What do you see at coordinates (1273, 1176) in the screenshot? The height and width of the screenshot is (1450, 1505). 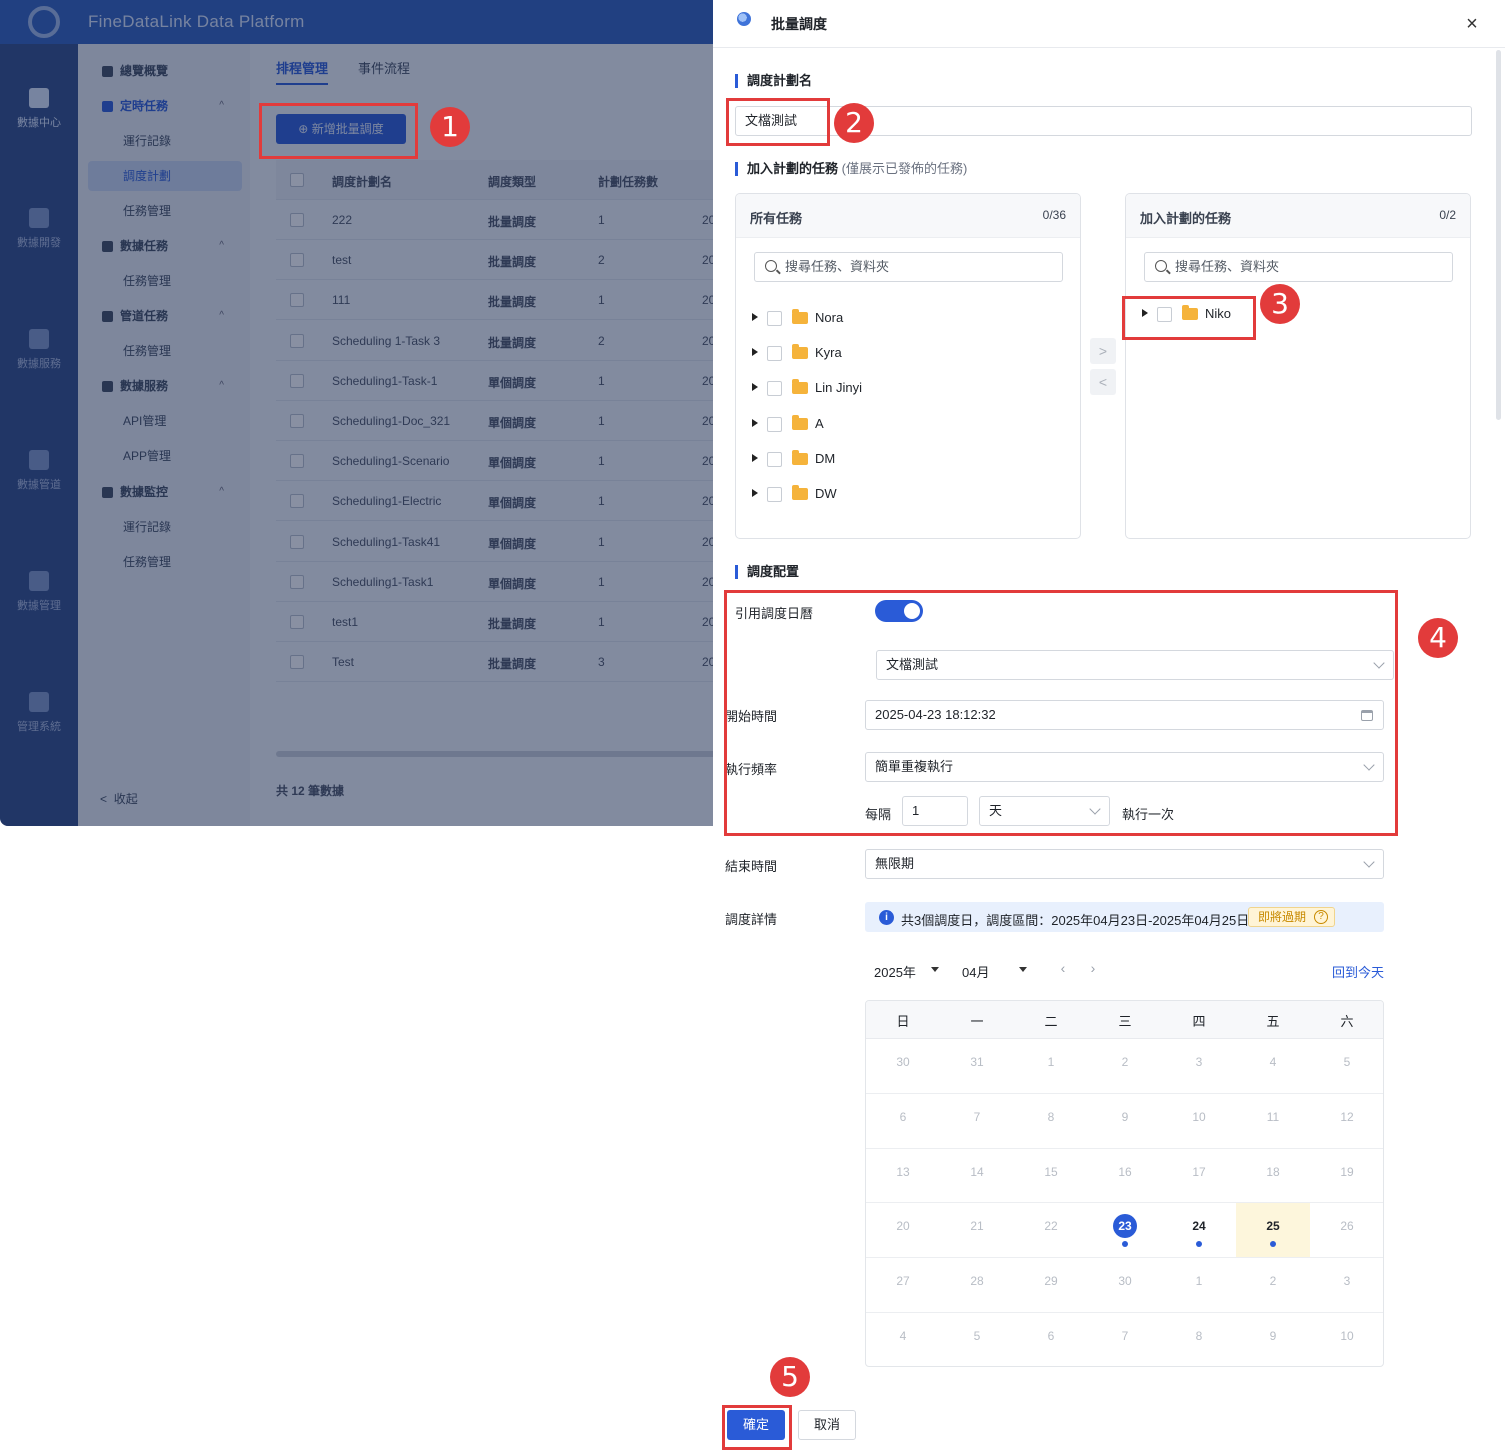 I see `calendar-day-cell: 18` at bounding box center [1273, 1176].